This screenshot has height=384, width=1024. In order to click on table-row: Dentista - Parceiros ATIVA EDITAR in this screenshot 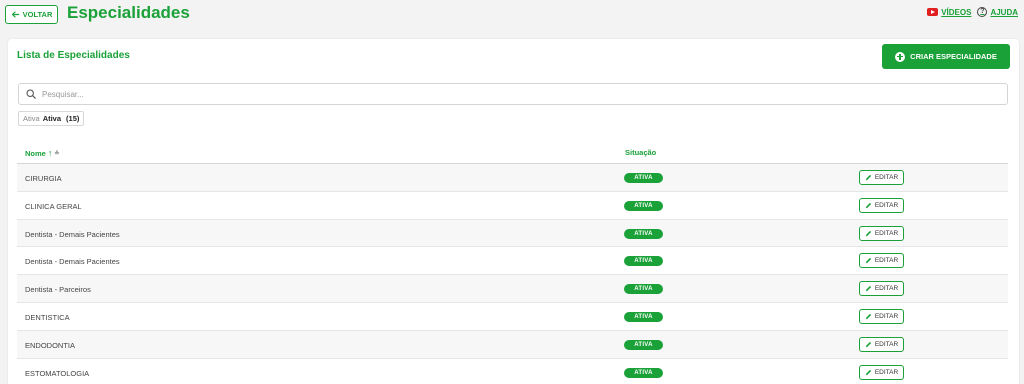, I will do `click(512, 289)`.